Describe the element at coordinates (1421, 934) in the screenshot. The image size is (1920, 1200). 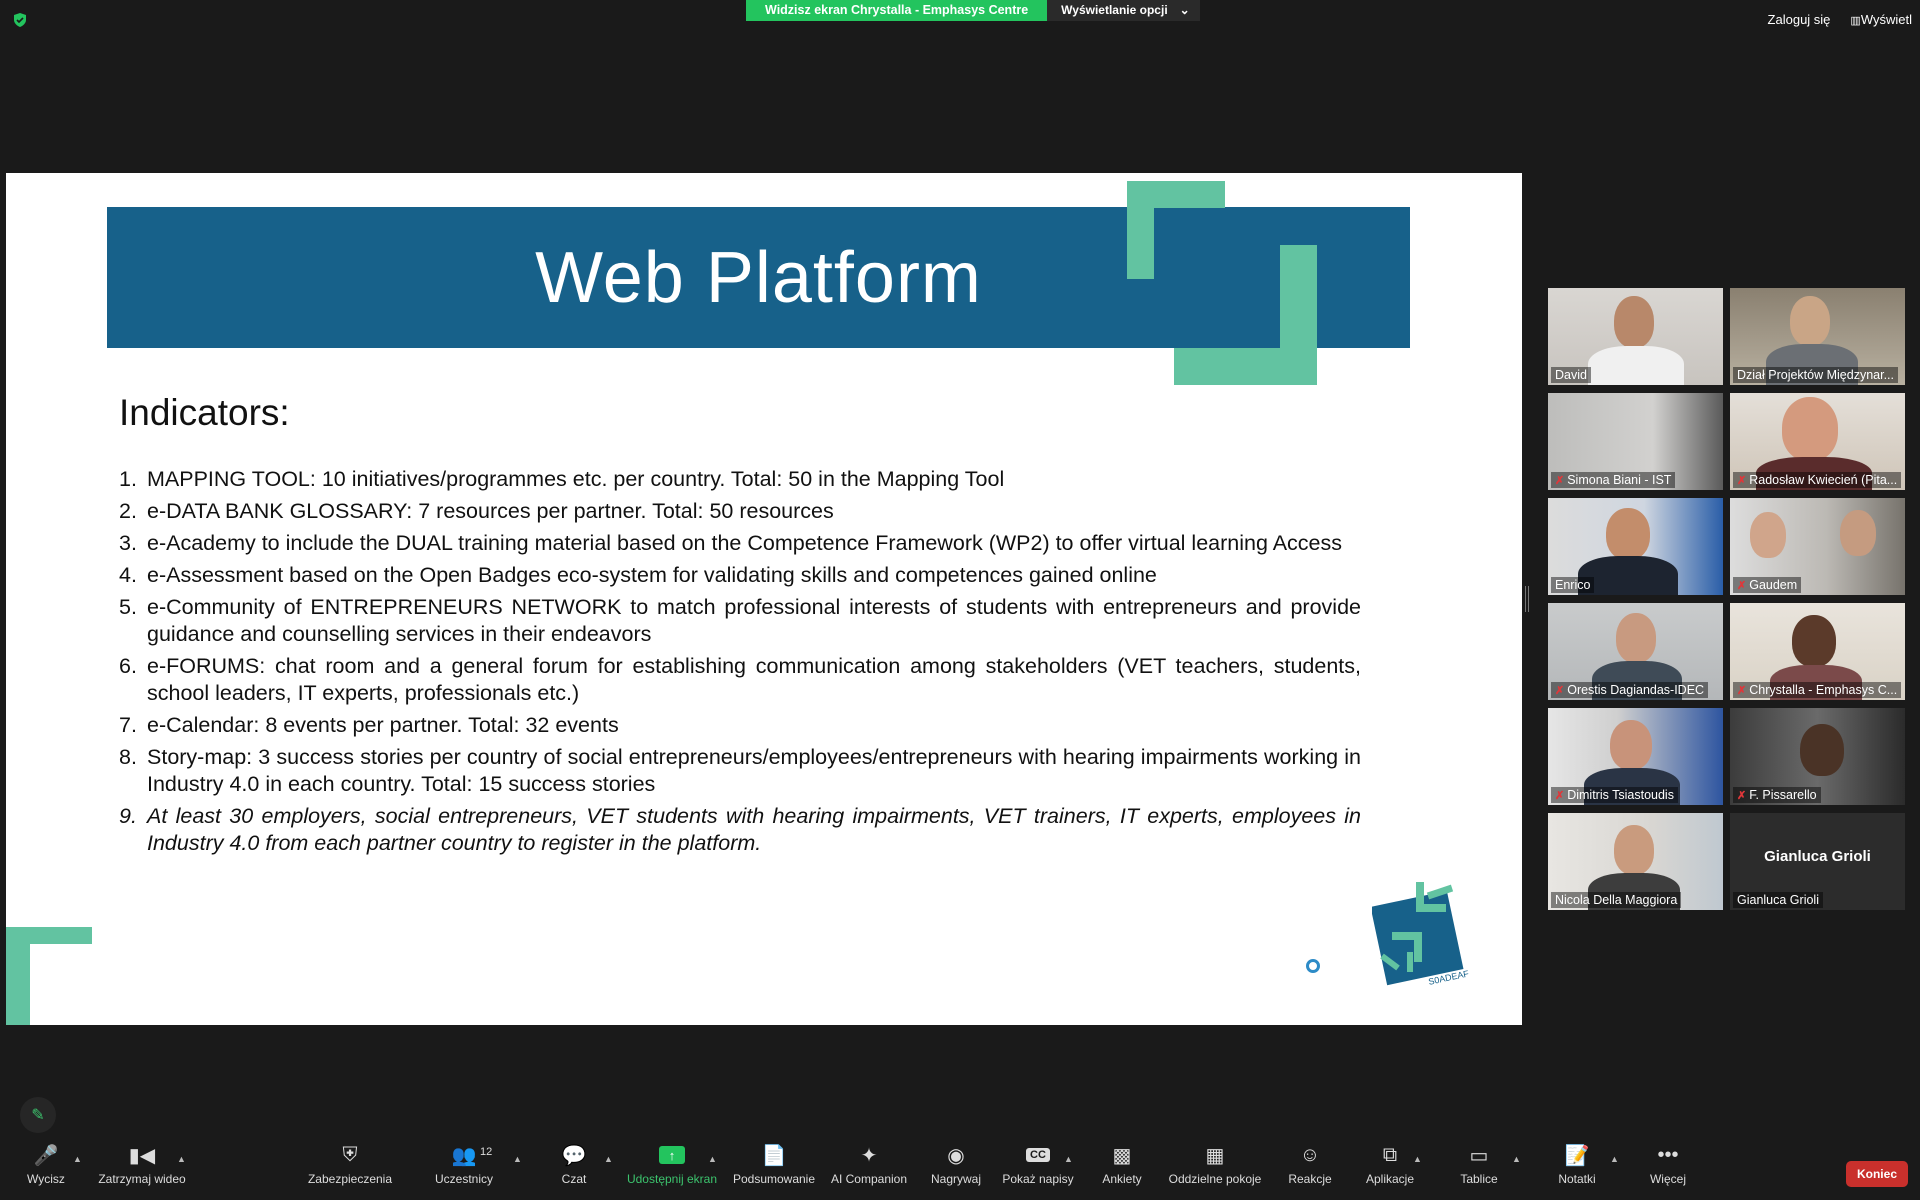
I see `project-logo: S0ADEAF` at that location.